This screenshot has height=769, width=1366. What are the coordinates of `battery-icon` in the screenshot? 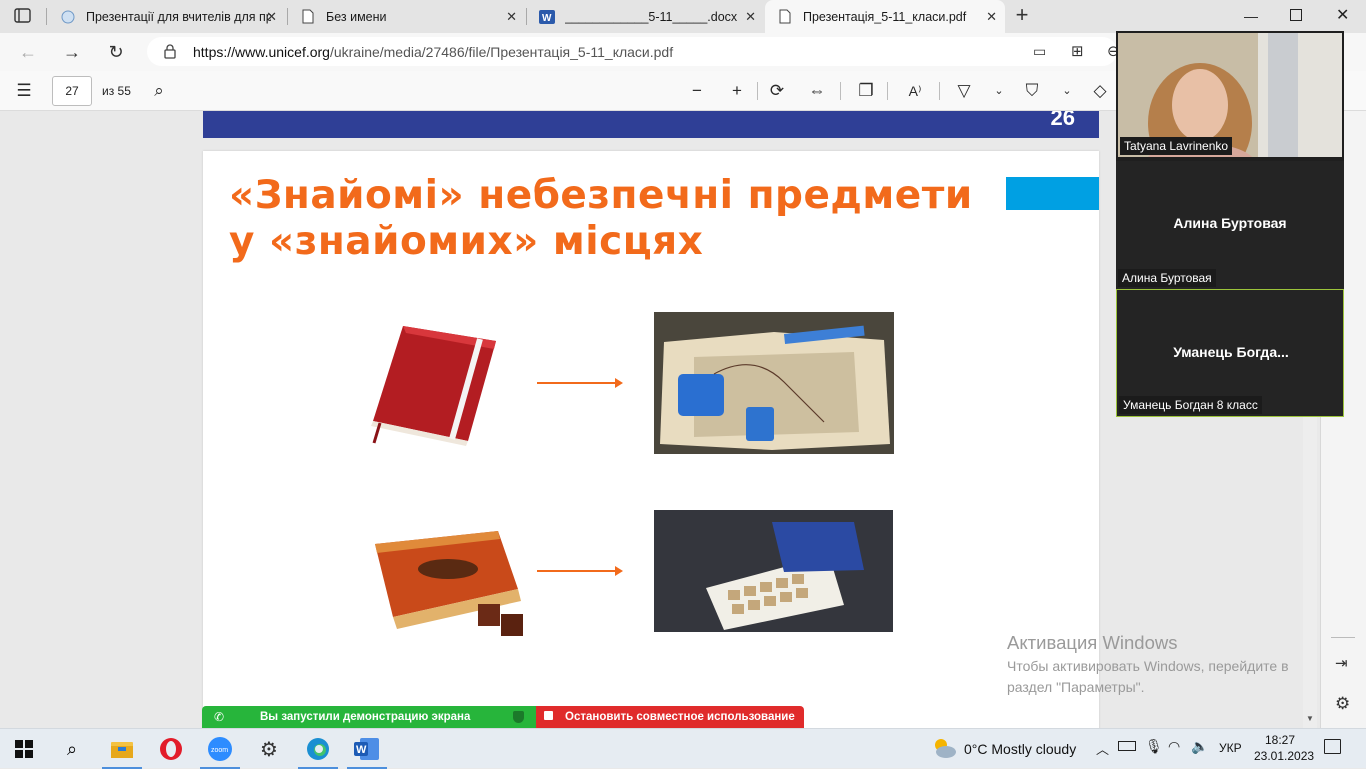 It's located at (1127, 746).